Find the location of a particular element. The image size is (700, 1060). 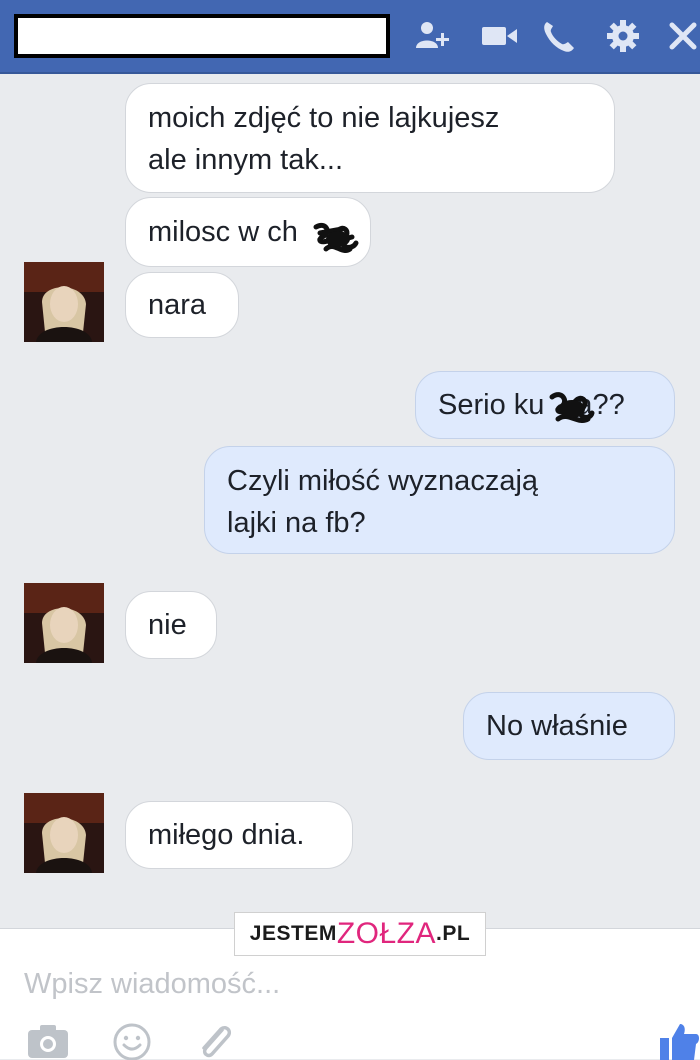

message-bubble-outgoing: Czyli miłość wyznaczają lajki na fb? is located at coordinates (439, 500).